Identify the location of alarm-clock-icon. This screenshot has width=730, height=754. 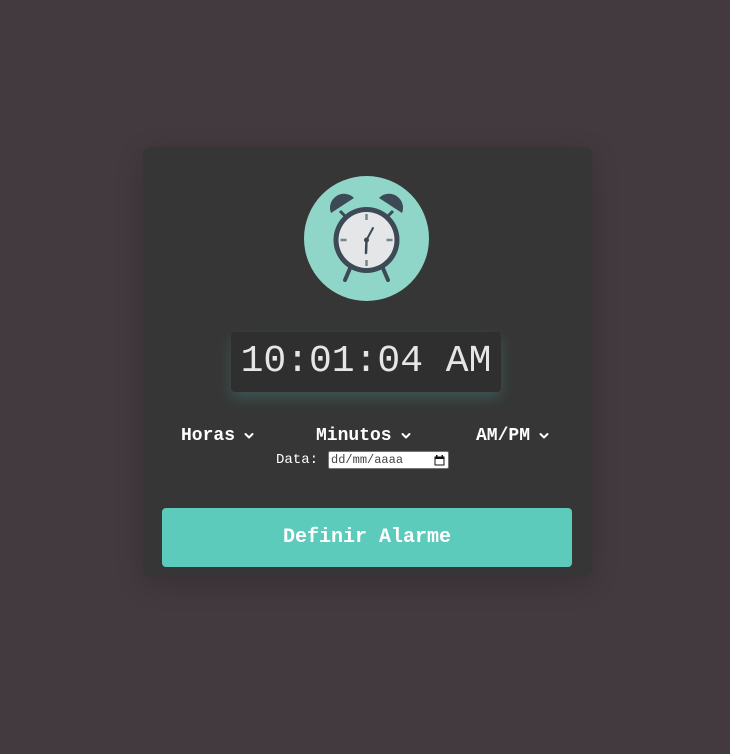
(366, 238).